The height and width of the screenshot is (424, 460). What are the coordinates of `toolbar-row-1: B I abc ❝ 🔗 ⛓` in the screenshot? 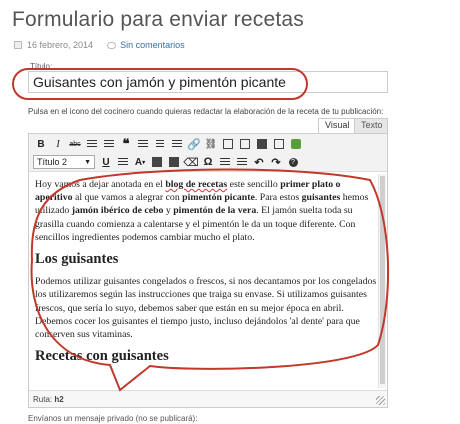 It's located at (169, 144).